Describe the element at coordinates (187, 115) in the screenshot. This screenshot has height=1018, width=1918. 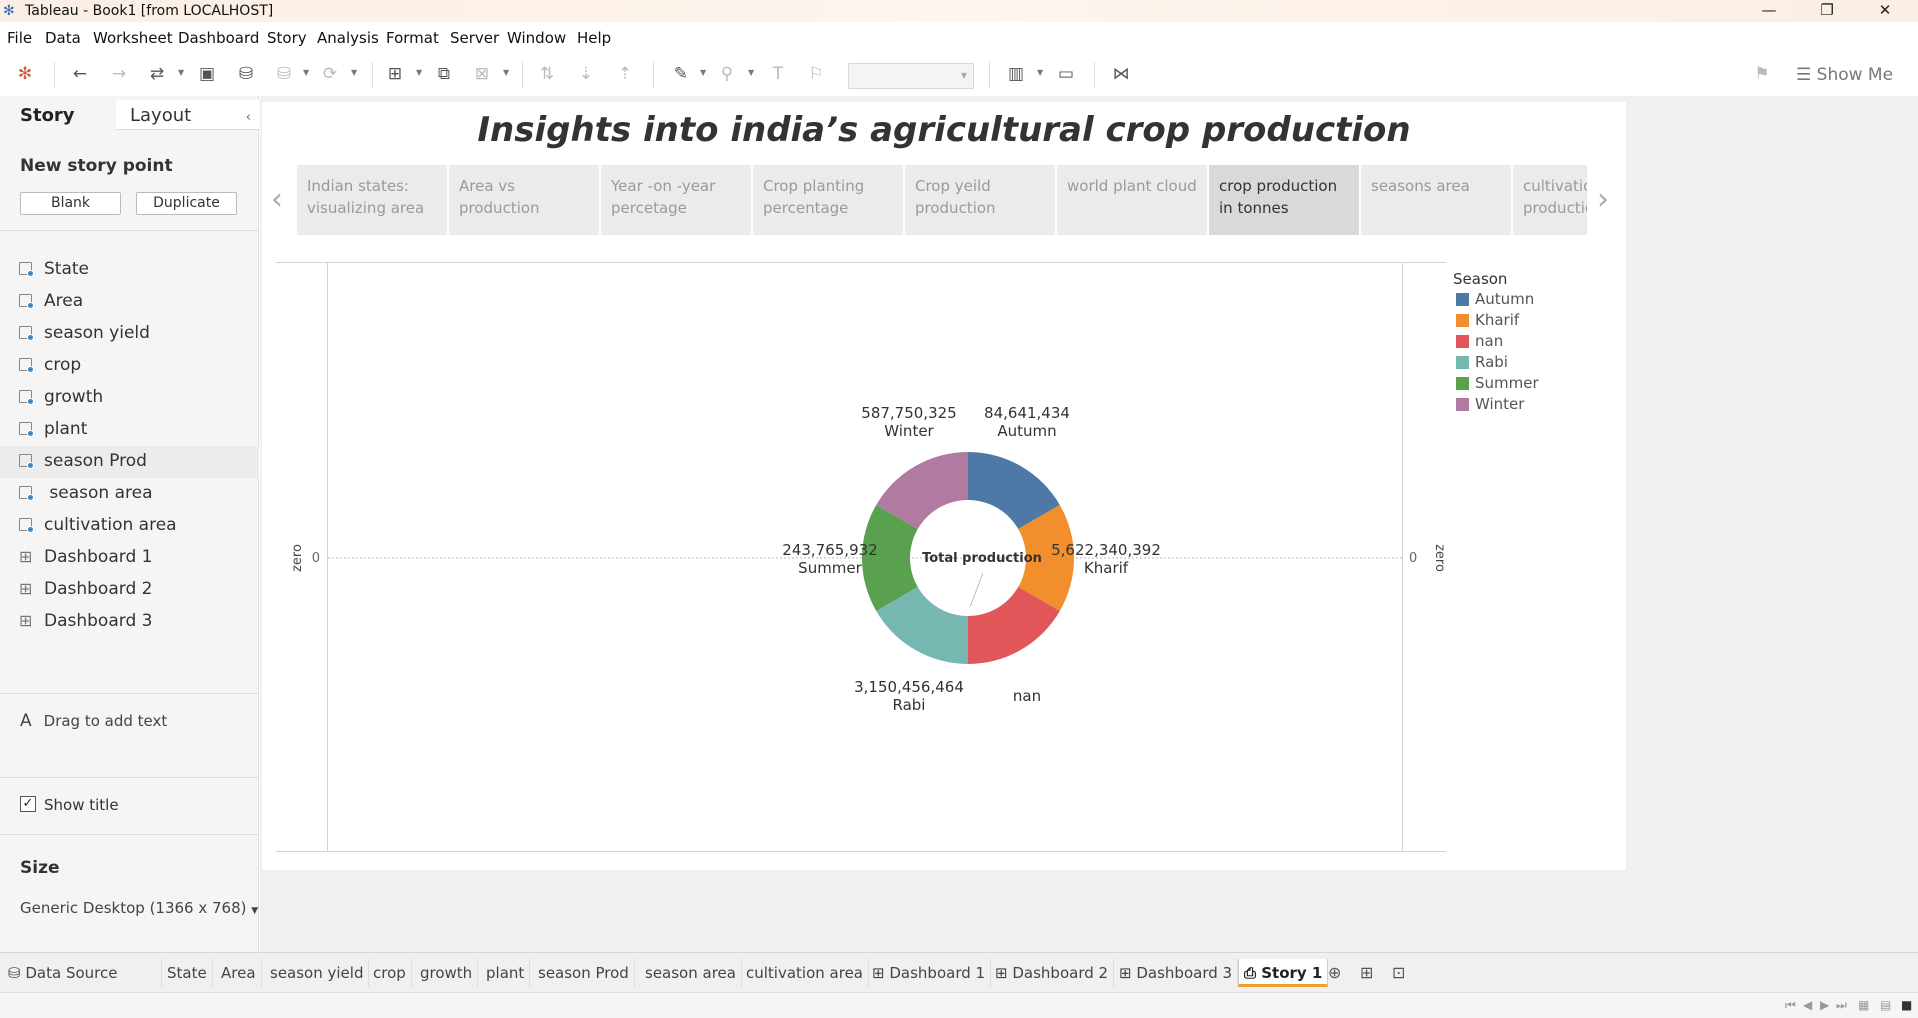
I see `tab-layout: Layout ‹` at that location.